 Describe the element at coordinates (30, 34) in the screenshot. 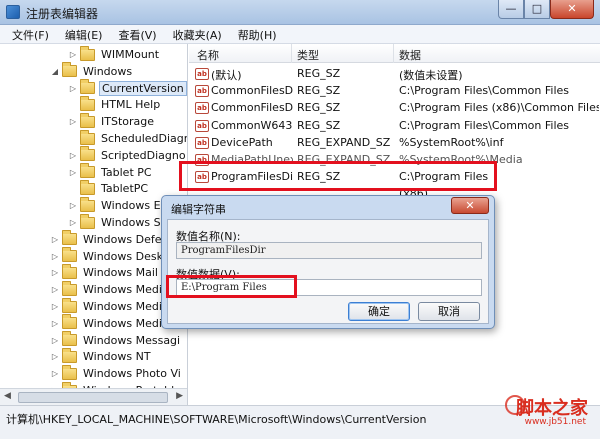

I see `menu-file: 文件(F)` at that location.